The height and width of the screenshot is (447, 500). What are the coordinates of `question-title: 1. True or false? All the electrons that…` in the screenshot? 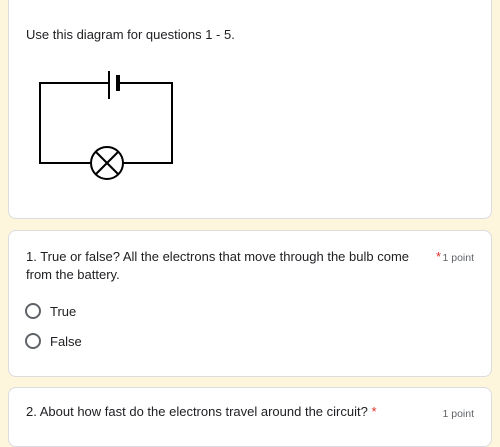 It's located at (217, 265).